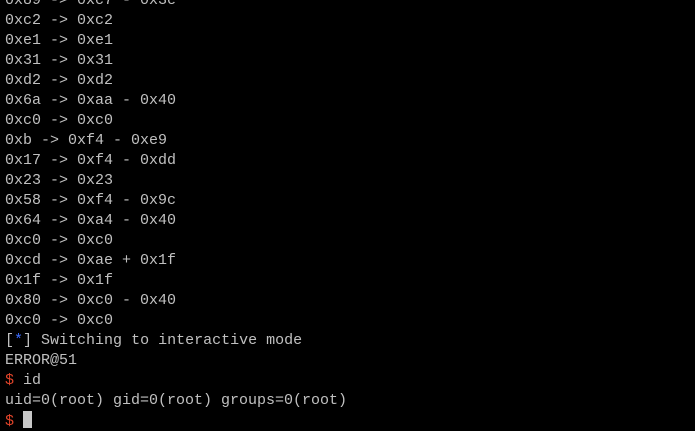 This screenshot has width=695, height=431. Describe the element at coordinates (167, 340) in the screenshot. I see `info-message: Switching to interactive mode` at that location.